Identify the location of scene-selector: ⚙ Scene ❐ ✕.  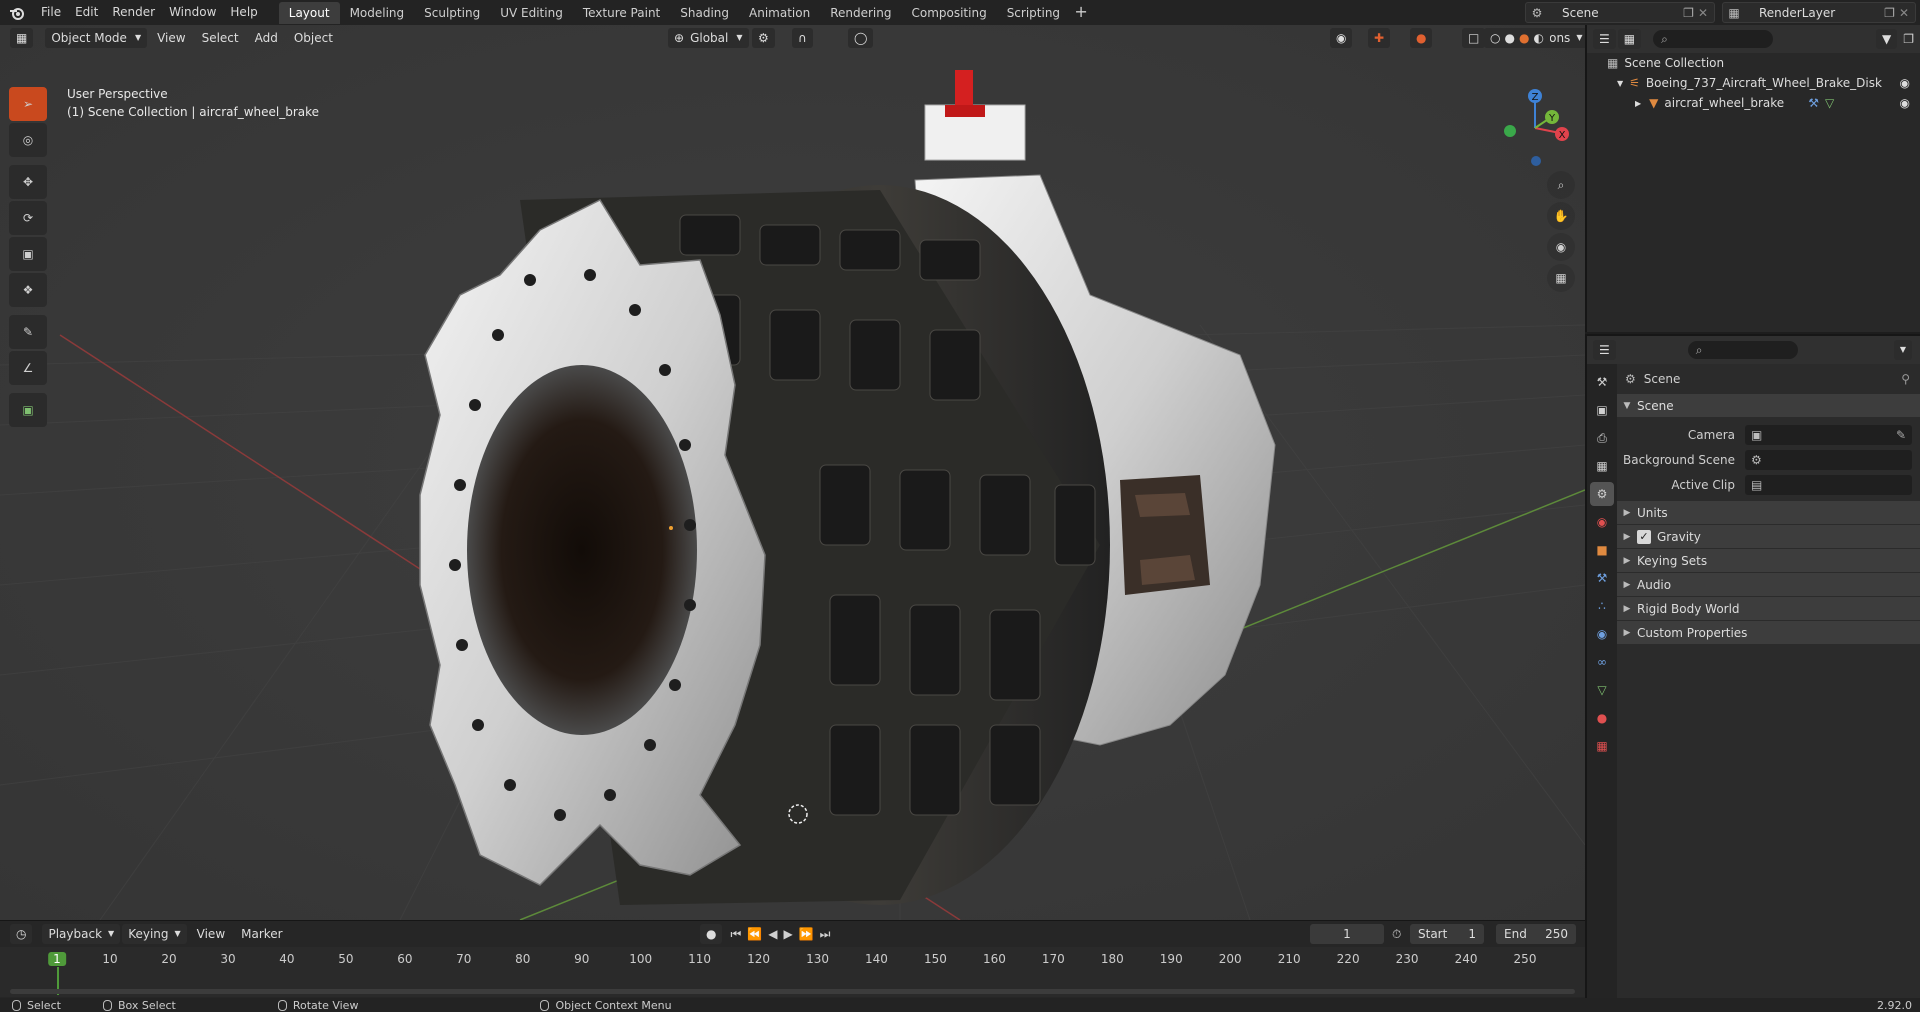
(1620, 12).